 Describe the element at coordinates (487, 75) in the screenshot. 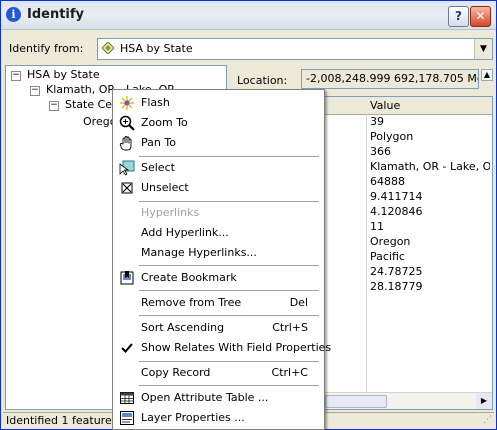

I see `location-scroll-arrow-icon: ▲` at that location.